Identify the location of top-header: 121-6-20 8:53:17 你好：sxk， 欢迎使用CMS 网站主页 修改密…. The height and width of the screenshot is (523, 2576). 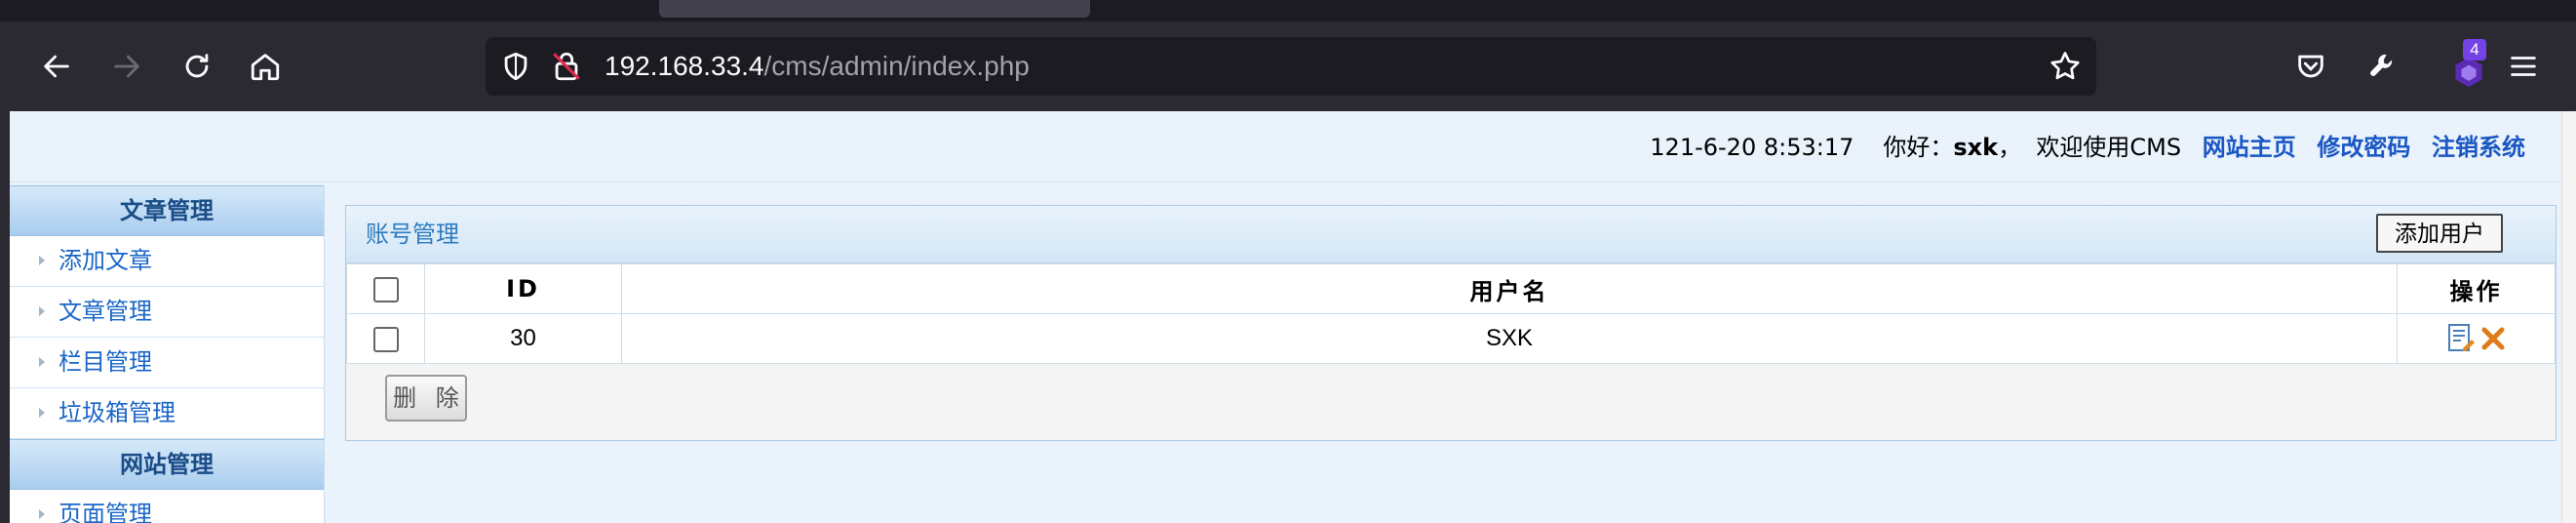
(1293, 146).